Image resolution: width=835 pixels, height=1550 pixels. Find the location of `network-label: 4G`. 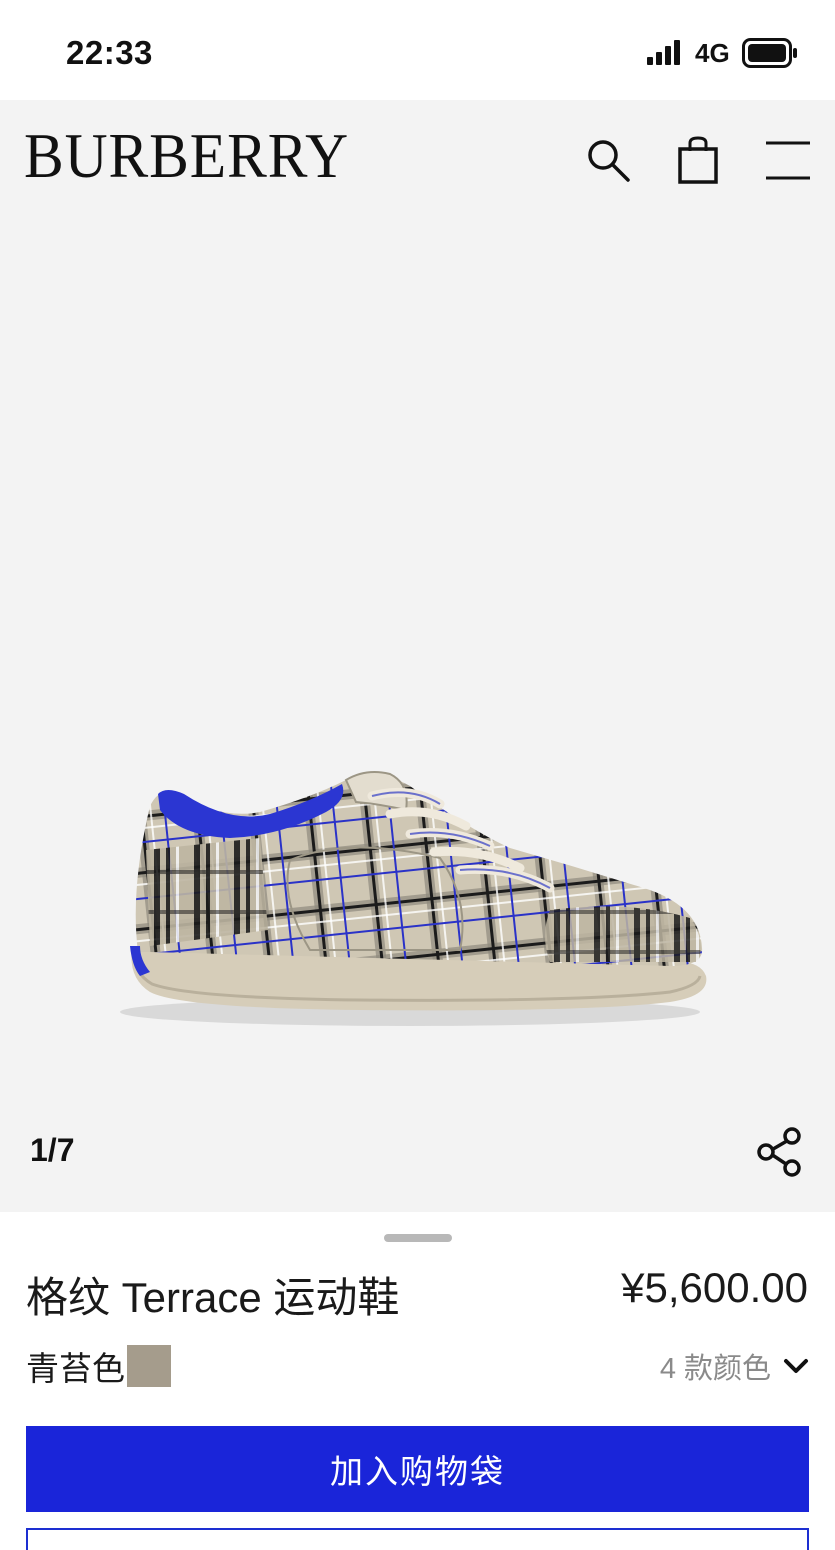

network-label: 4G is located at coordinates (712, 53).